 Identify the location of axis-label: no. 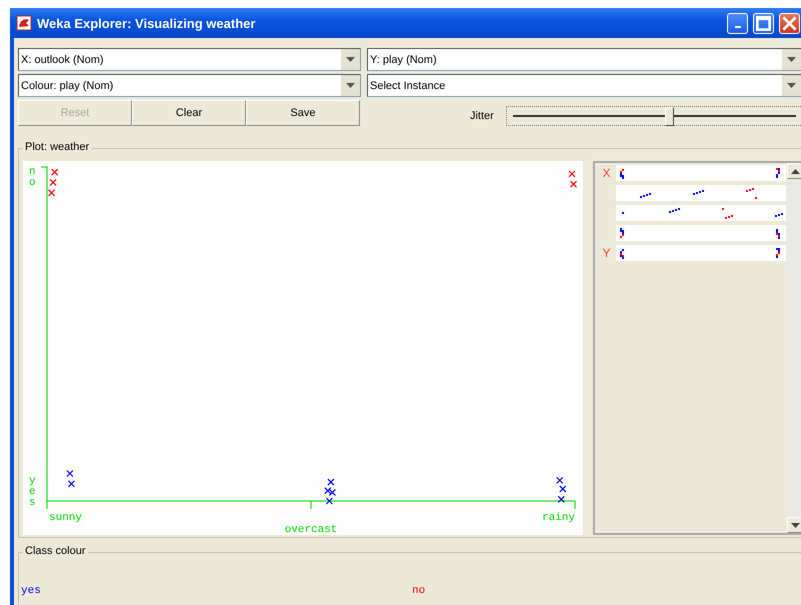
(32, 177).